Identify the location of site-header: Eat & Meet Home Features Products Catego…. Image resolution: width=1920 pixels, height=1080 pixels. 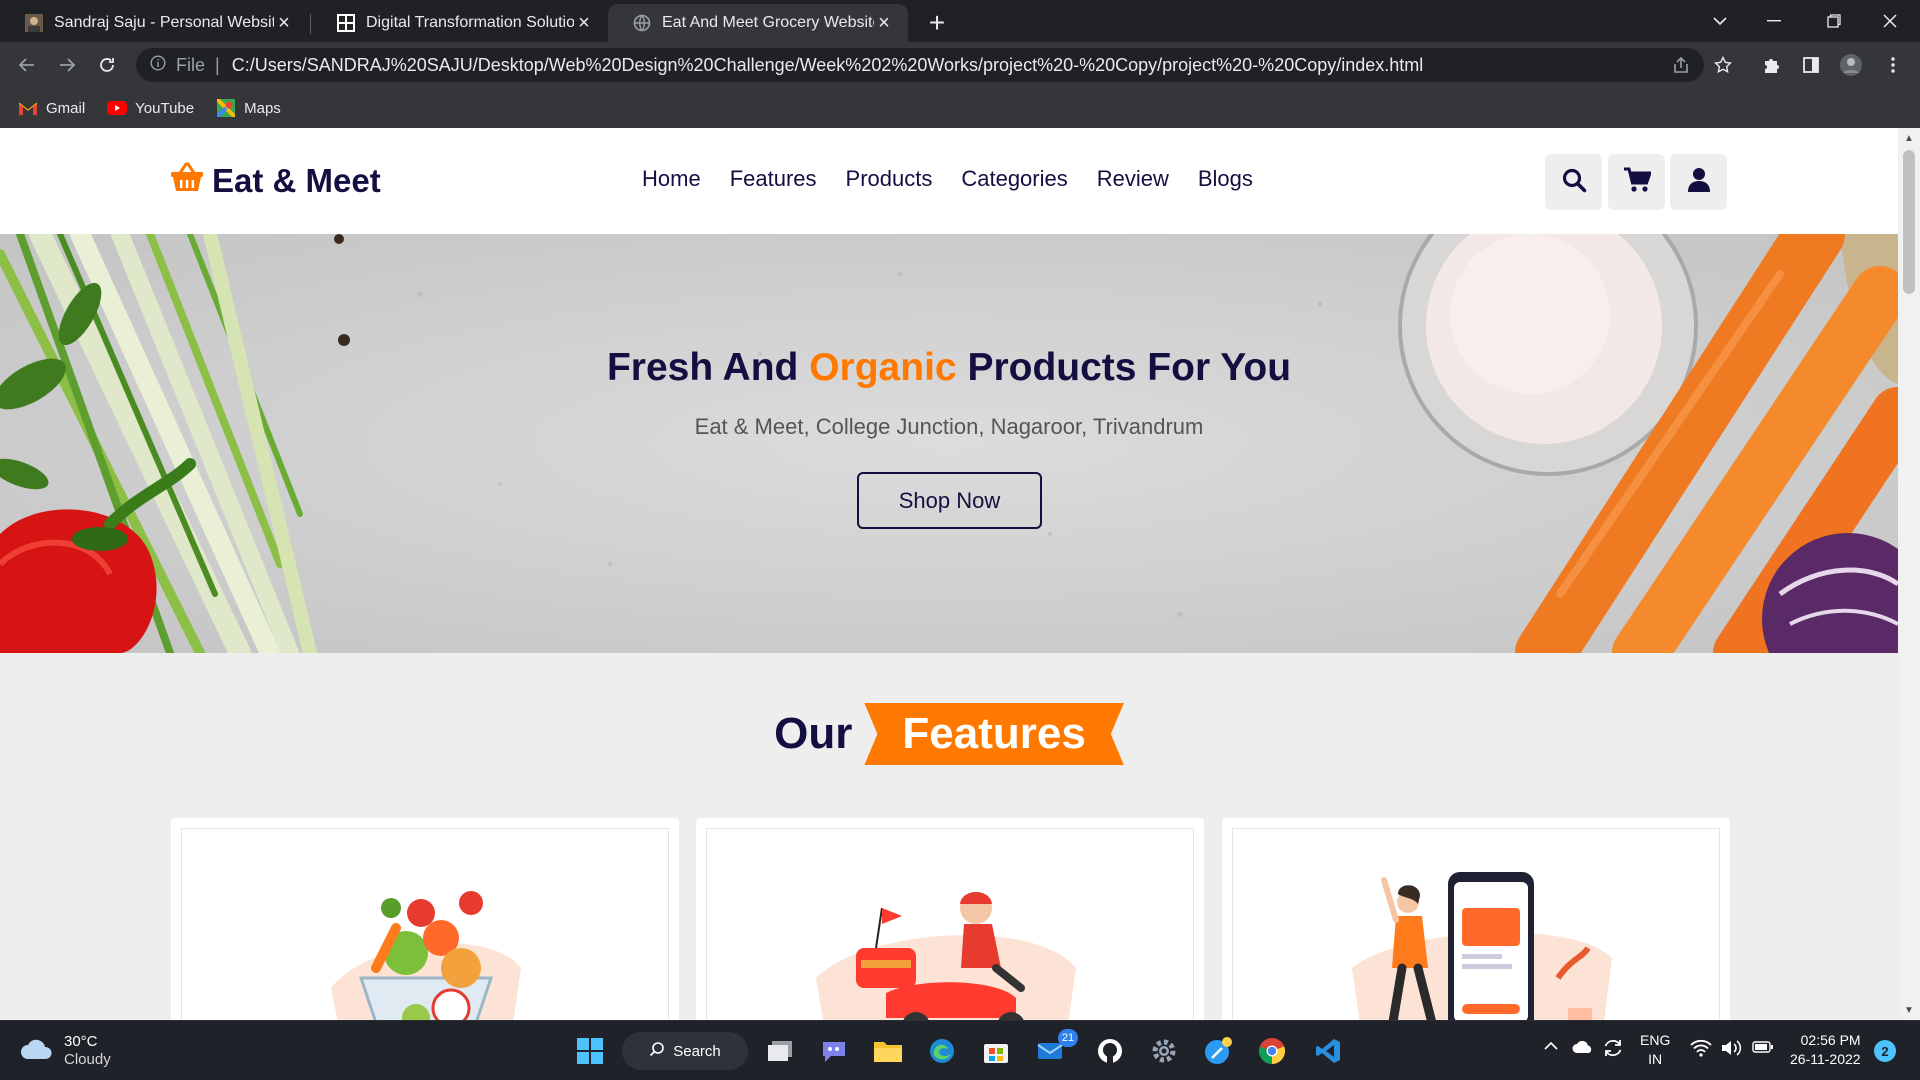
(949, 181).